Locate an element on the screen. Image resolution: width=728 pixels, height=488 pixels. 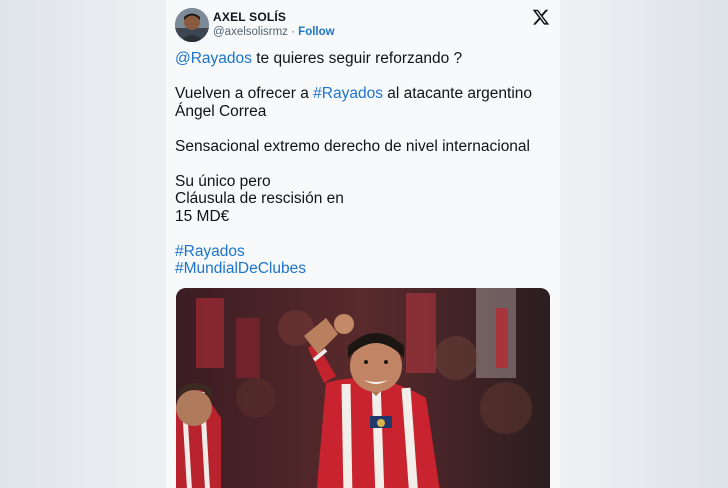
author-handle: @axelsolisrmz is located at coordinates (250, 32).